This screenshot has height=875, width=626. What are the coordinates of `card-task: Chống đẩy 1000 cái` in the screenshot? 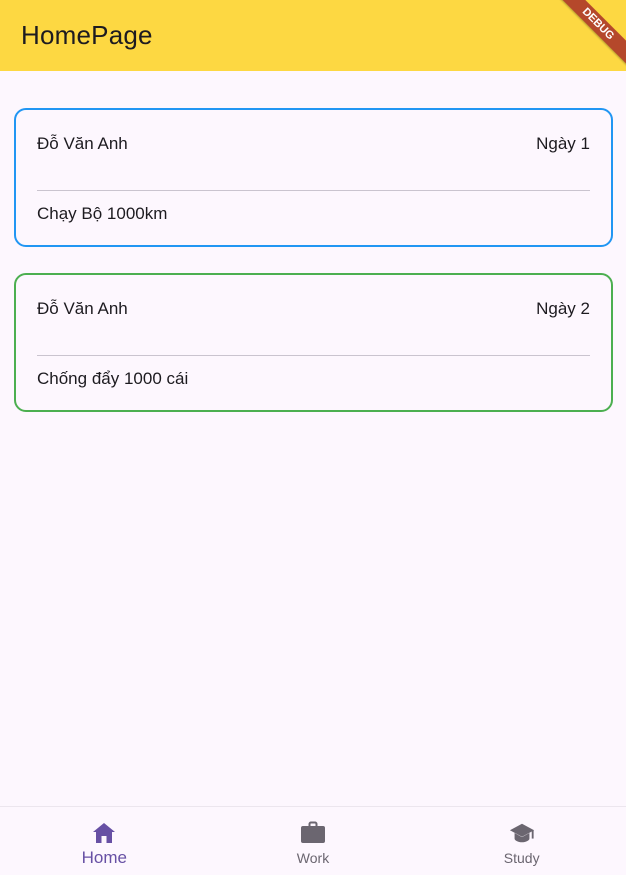 It's located at (113, 378).